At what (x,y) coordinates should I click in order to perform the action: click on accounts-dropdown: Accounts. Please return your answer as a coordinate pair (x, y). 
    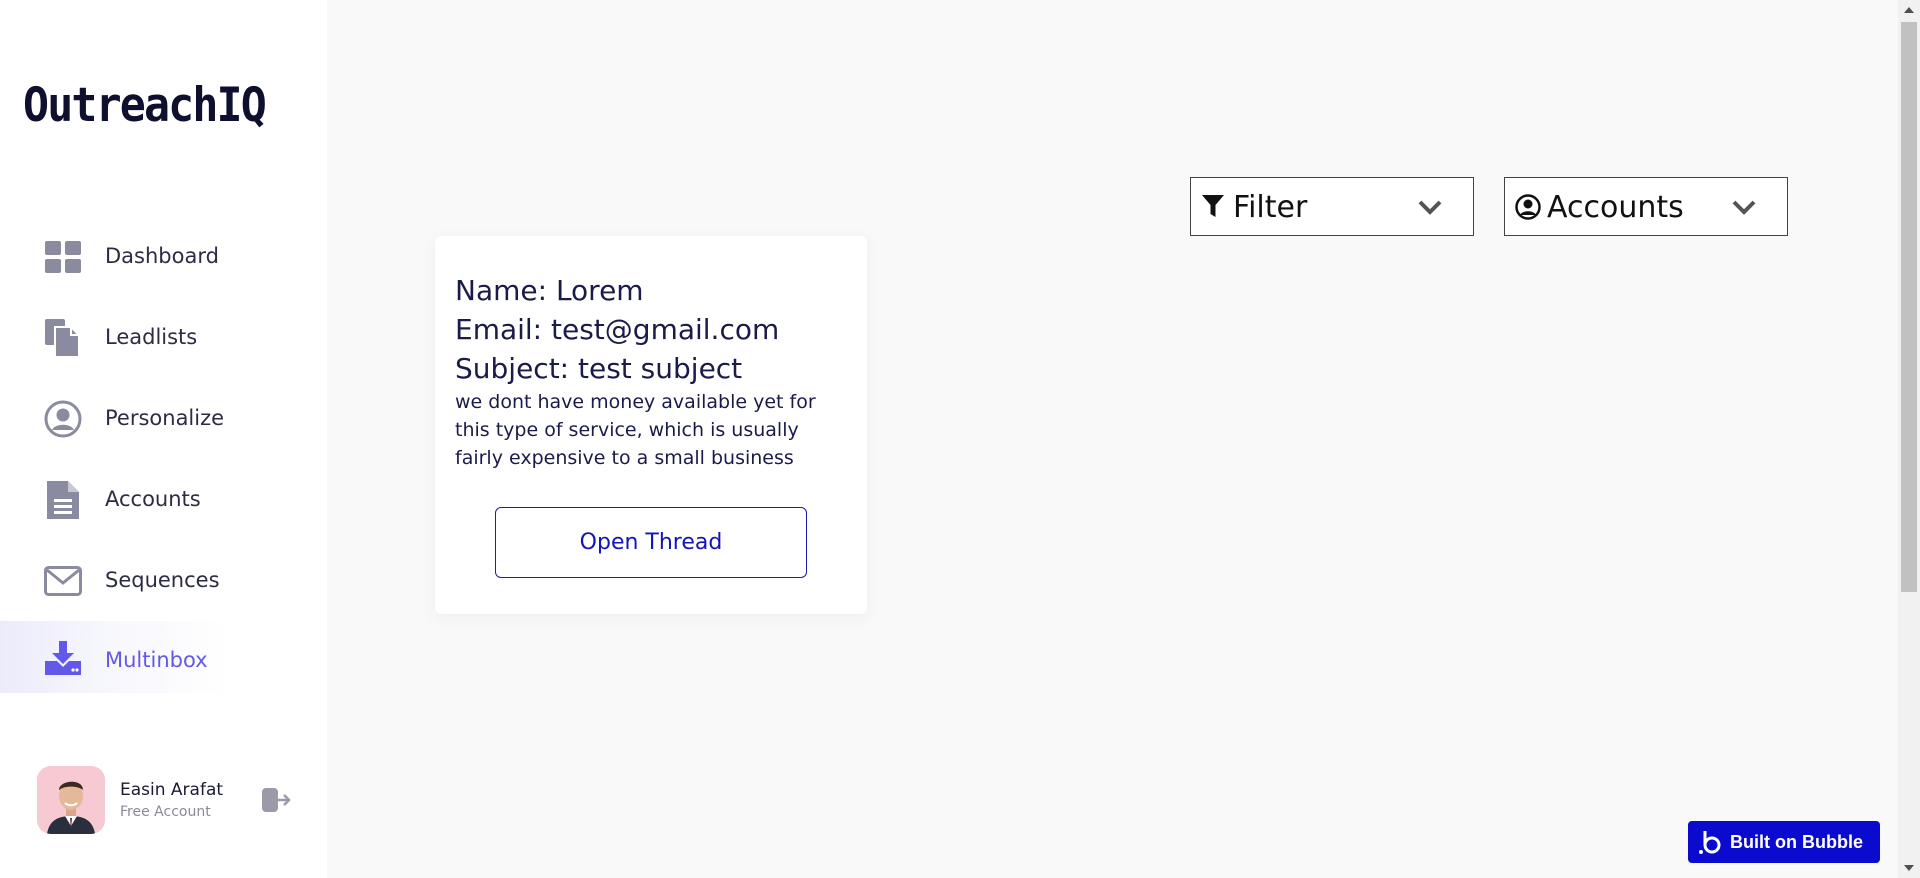
    Looking at the image, I should click on (1646, 206).